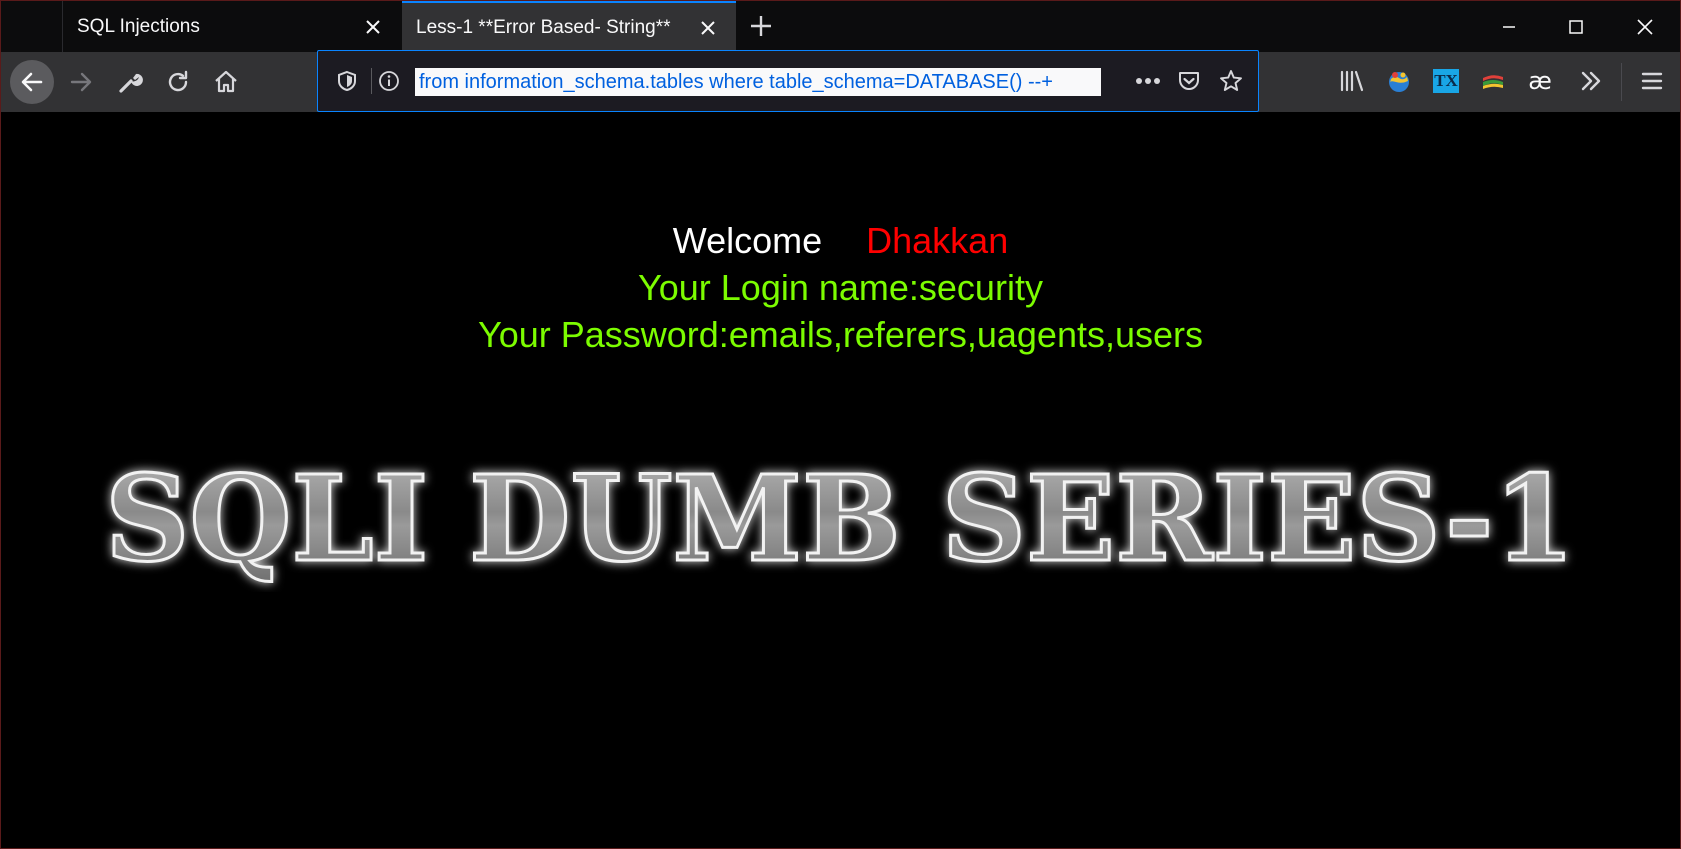 The width and height of the screenshot is (1681, 849). Describe the element at coordinates (747, 240) in the screenshot. I see `welcome-text: Welcome` at that location.